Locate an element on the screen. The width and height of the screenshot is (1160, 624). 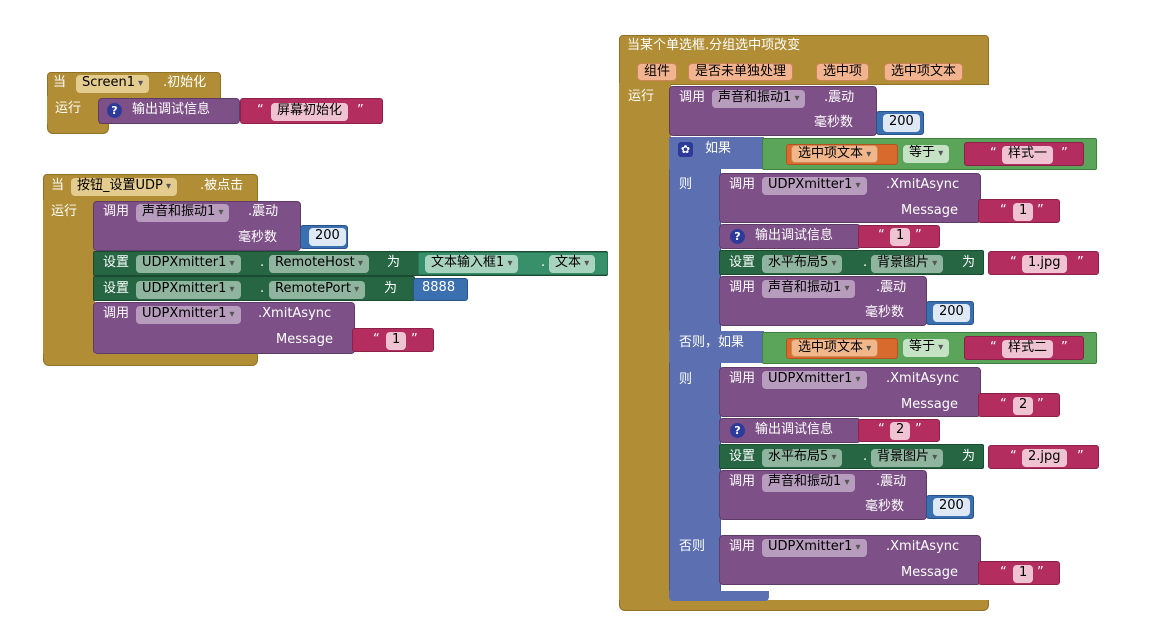
then-label: 则 is located at coordinates (686, 379).